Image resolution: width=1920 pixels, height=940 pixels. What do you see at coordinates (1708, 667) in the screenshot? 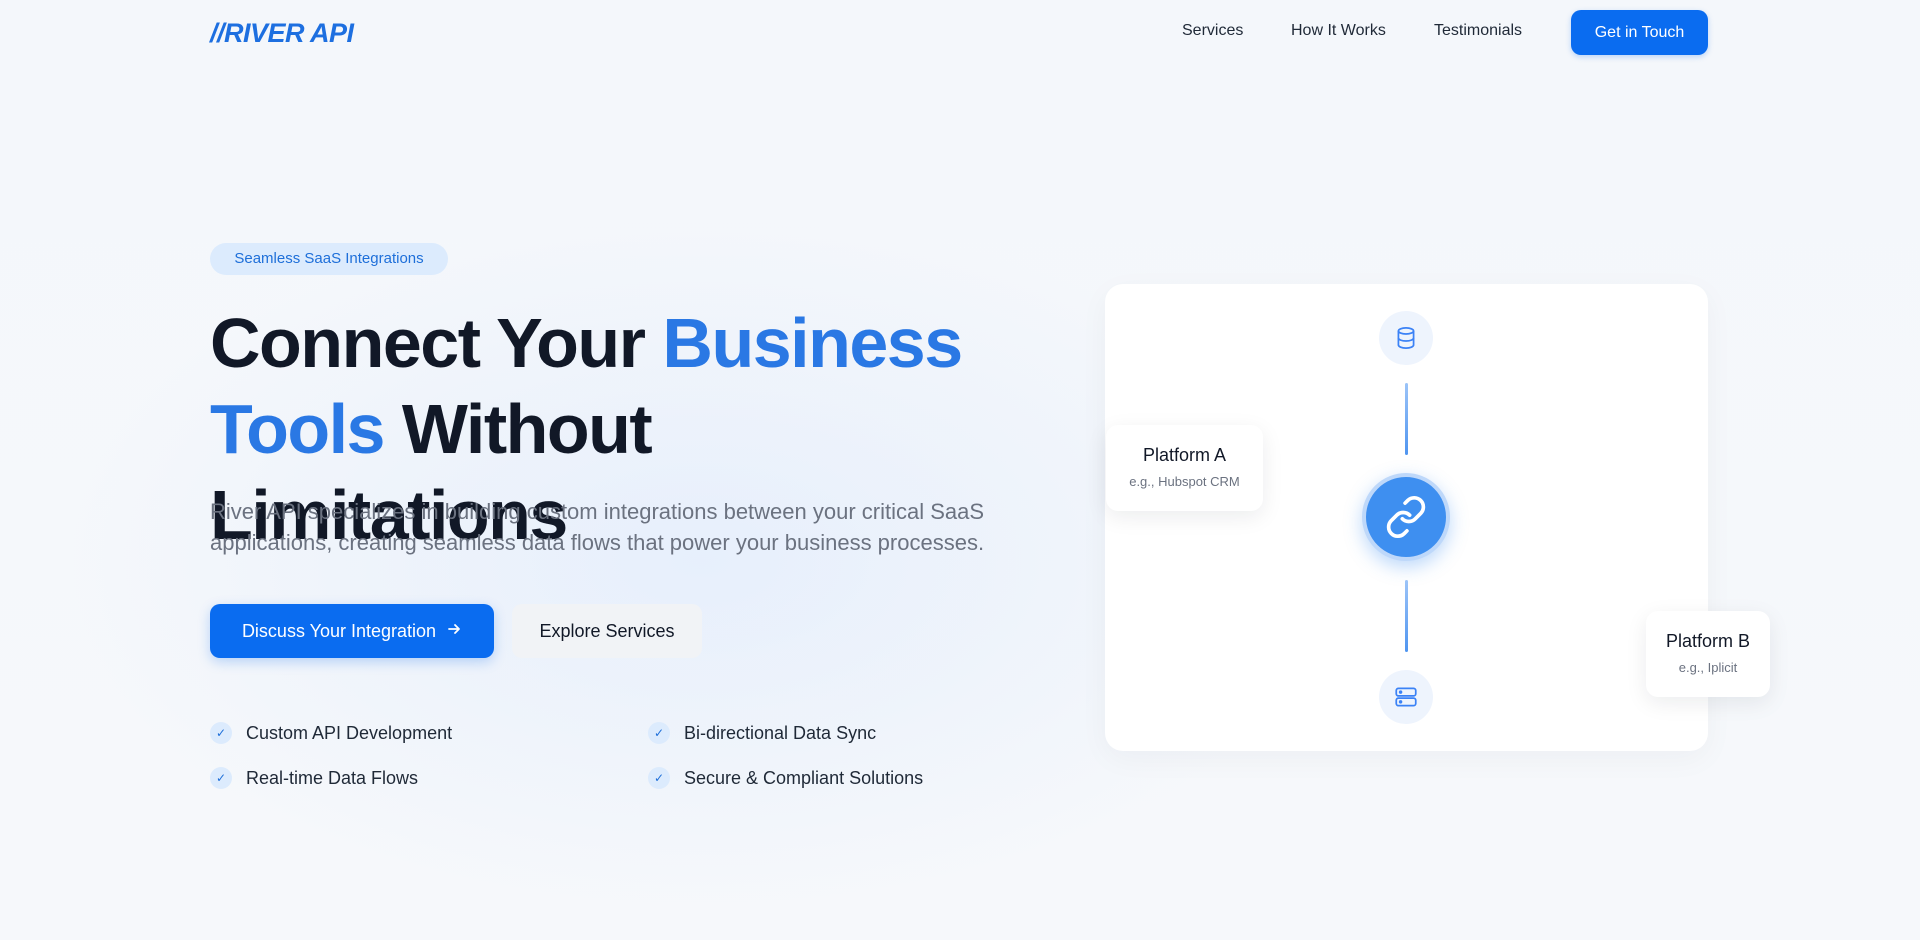
I see `platform-b-example: e.g., Iplicit` at bounding box center [1708, 667].